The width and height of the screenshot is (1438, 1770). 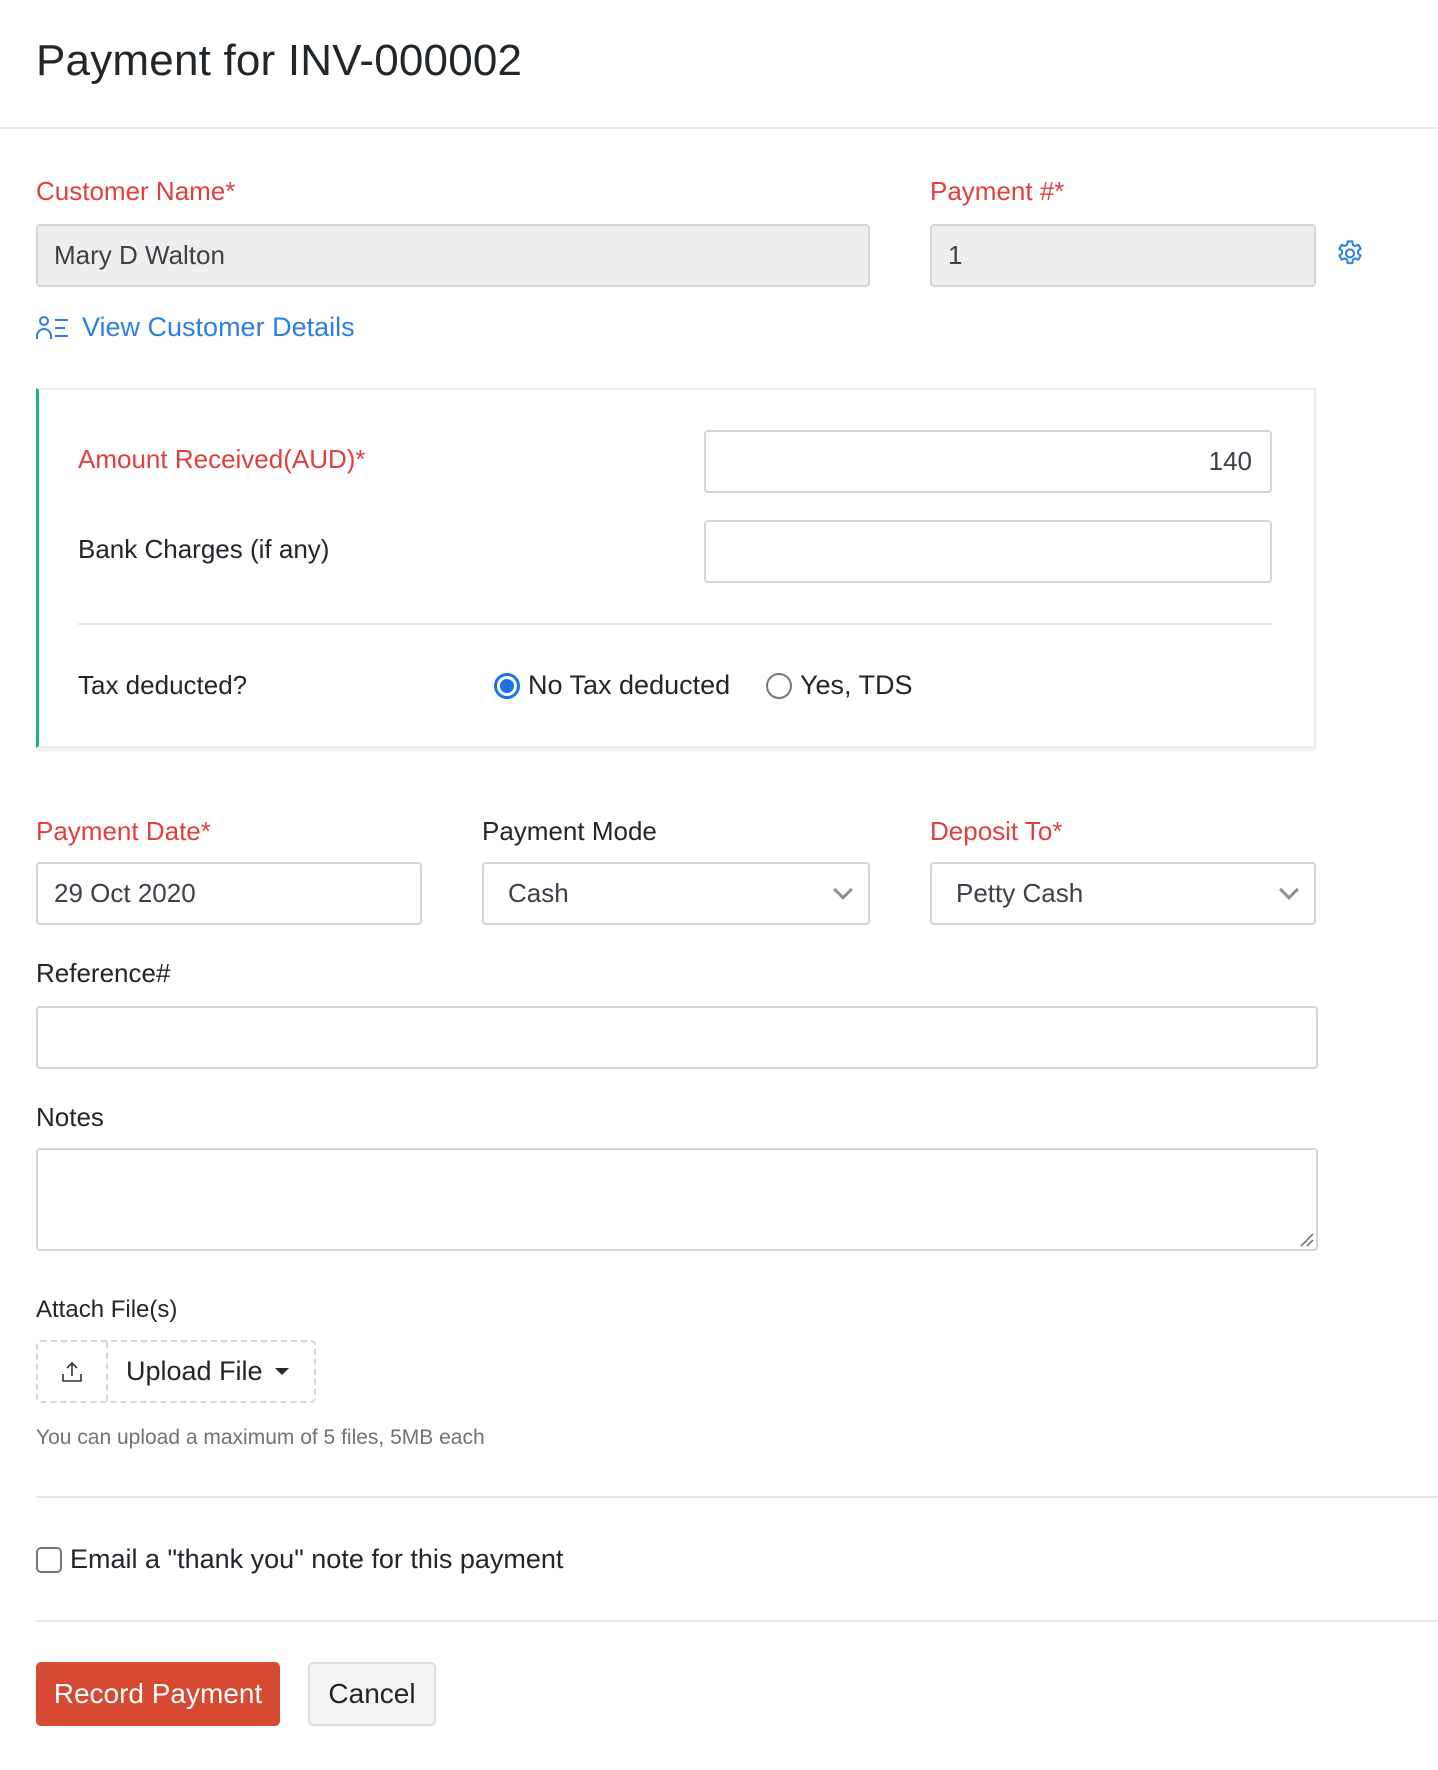 I want to click on deposit-to-label: Deposit To*, so click(x=996, y=831).